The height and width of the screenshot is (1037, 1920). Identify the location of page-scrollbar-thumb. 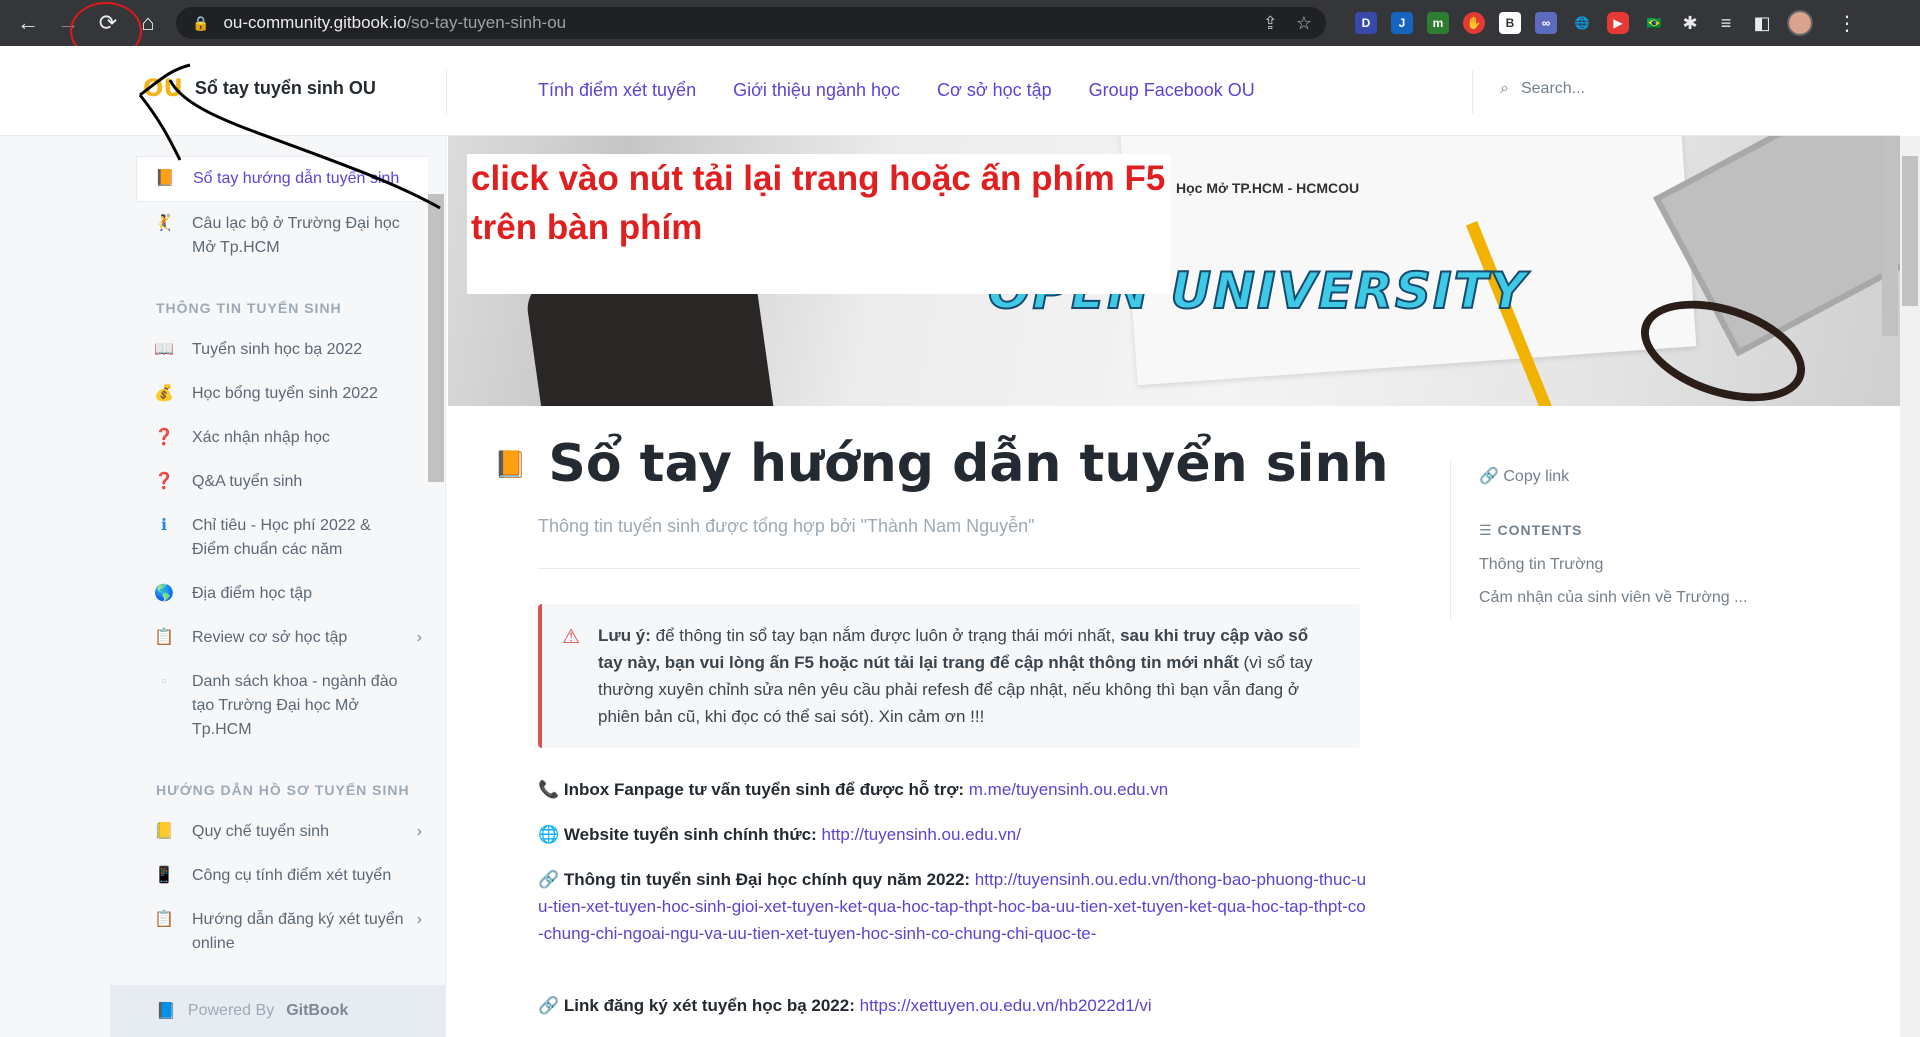
(1910, 231).